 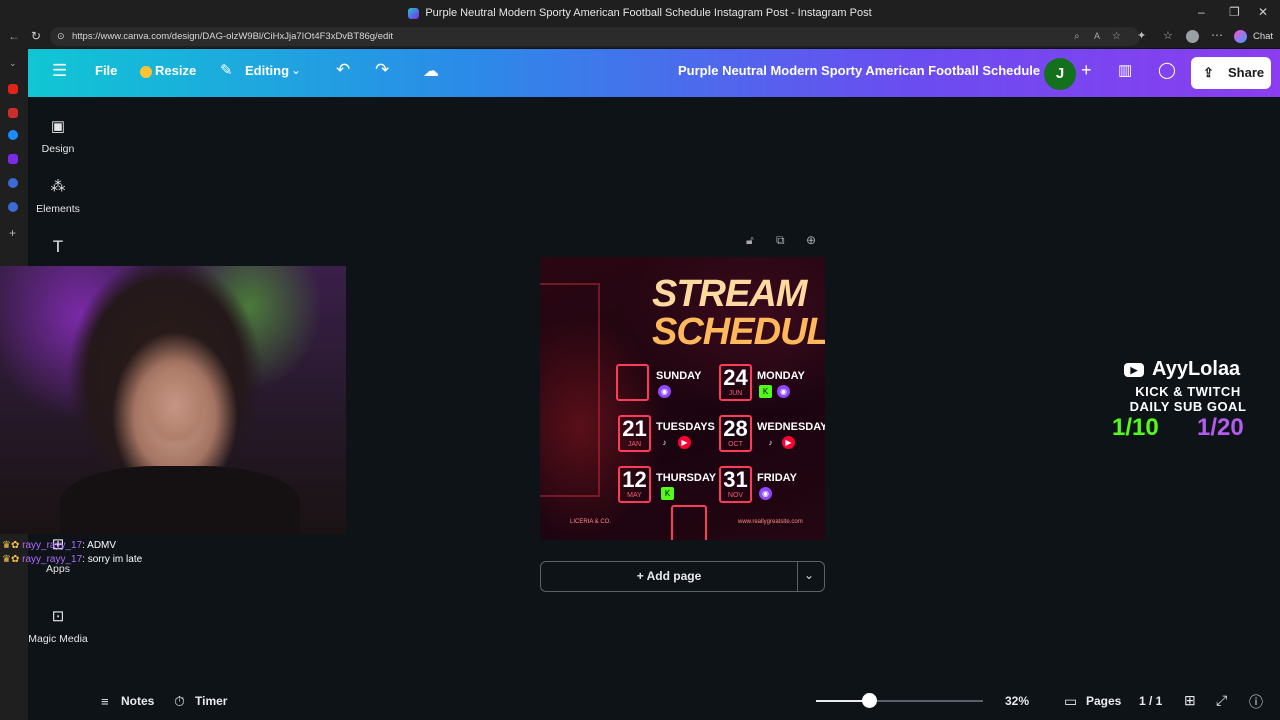 What do you see at coordinates (431, 71) in the screenshot?
I see `cloud-saved-icon: ☁` at bounding box center [431, 71].